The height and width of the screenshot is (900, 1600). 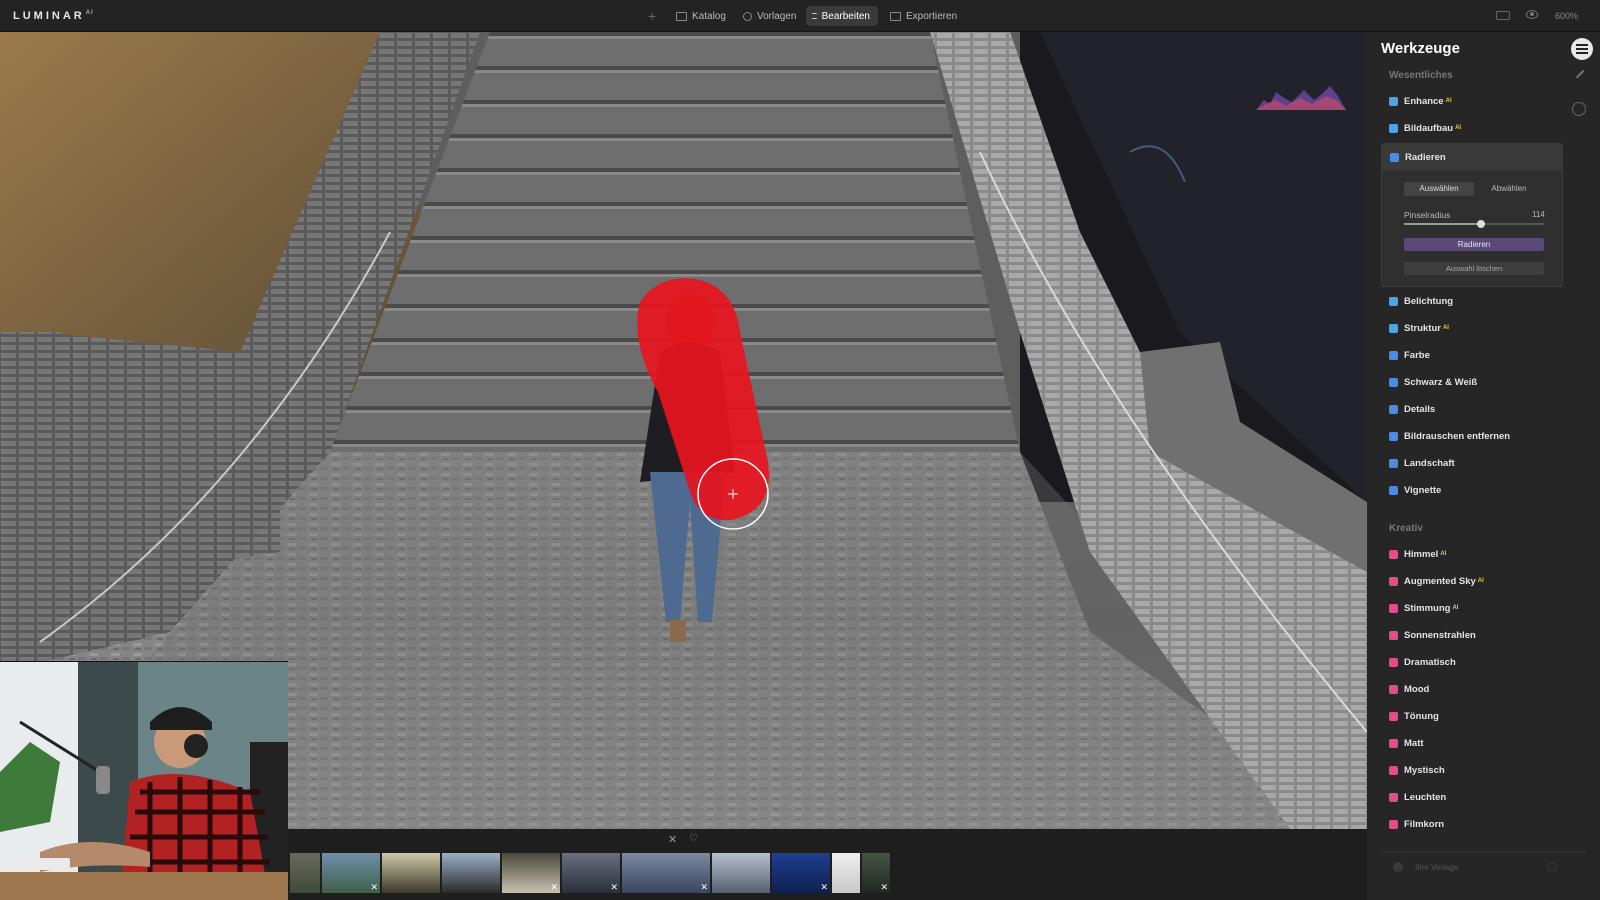 What do you see at coordinates (53, 16) in the screenshot?
I see `app-logo: LUMINARAI` at bounding box center [53, 16].